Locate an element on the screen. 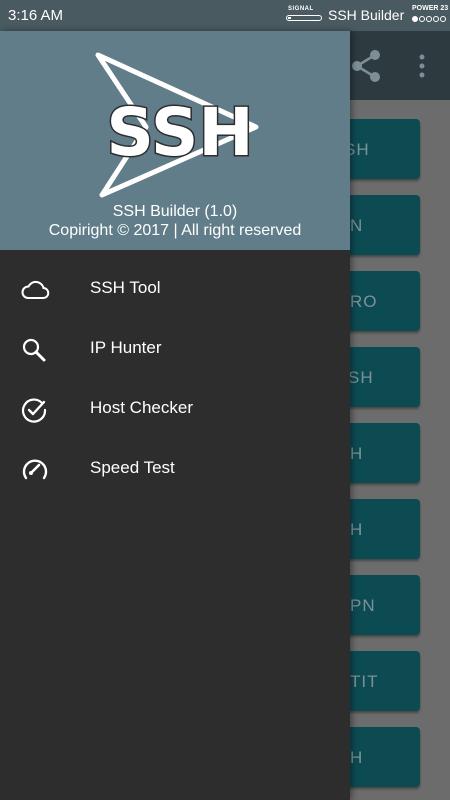 The height and width of the screenshot is (800, 450). check-circle-icon is located at coordinates (34, 410).